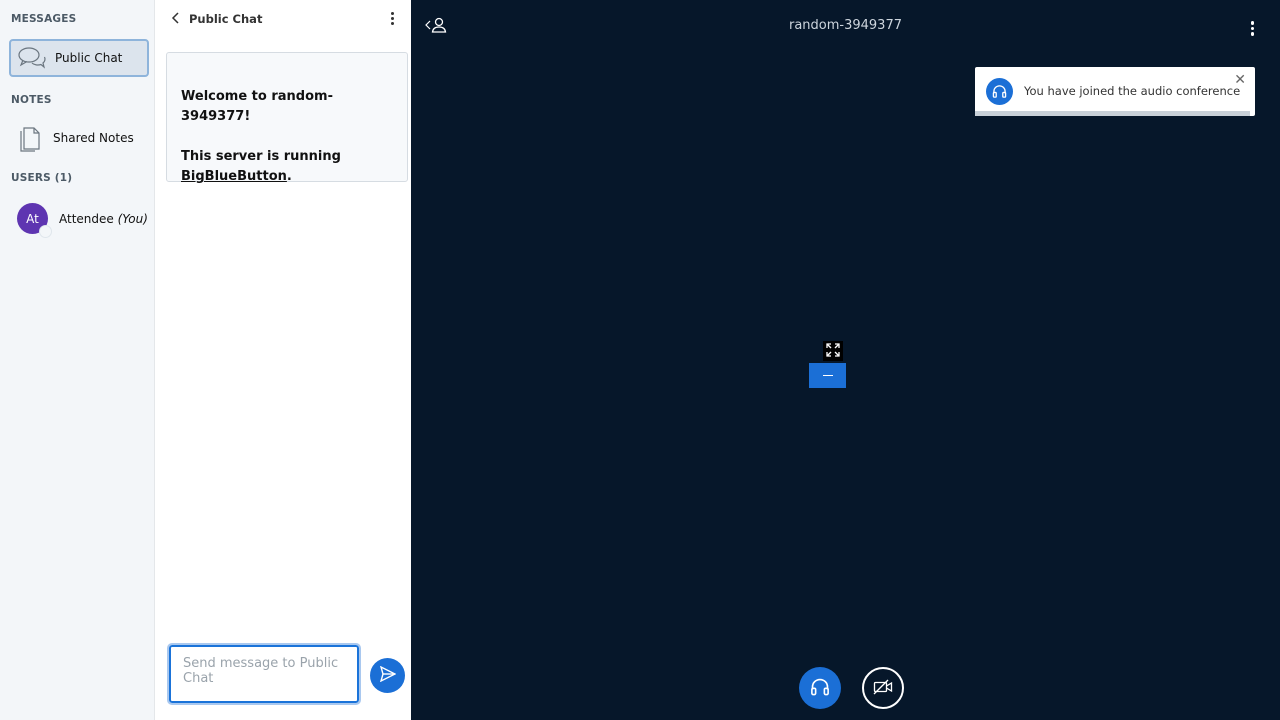 This screenshot has width=1280, height=720. I want to click on shared-notes-label: Shared Notes, so click(93, 138).